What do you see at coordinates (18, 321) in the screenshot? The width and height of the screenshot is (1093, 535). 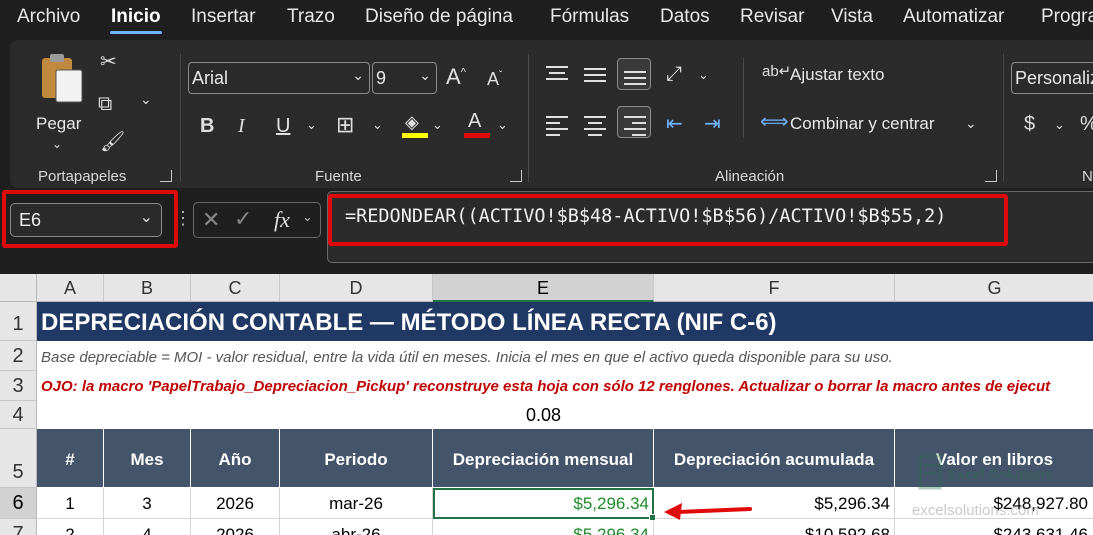 I see `row-header-1: 1` at bounding box center [18, 321].